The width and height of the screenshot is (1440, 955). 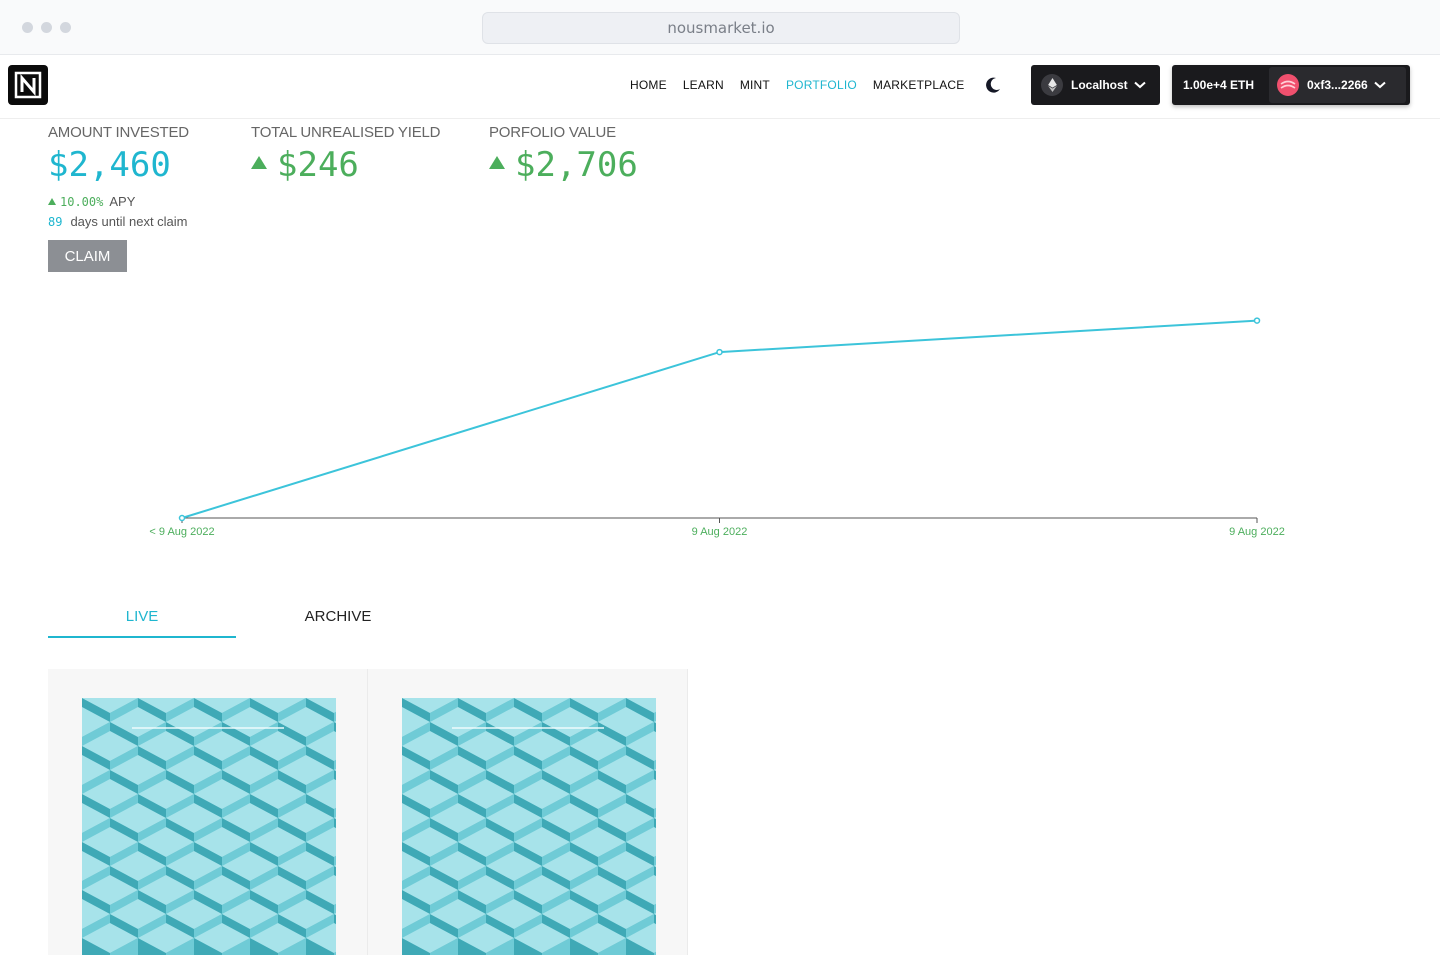 What do you see at coordinates (82, 201) in the screenshot?
I see `apy-value: 10.00%` at bounding box center [82, 201].